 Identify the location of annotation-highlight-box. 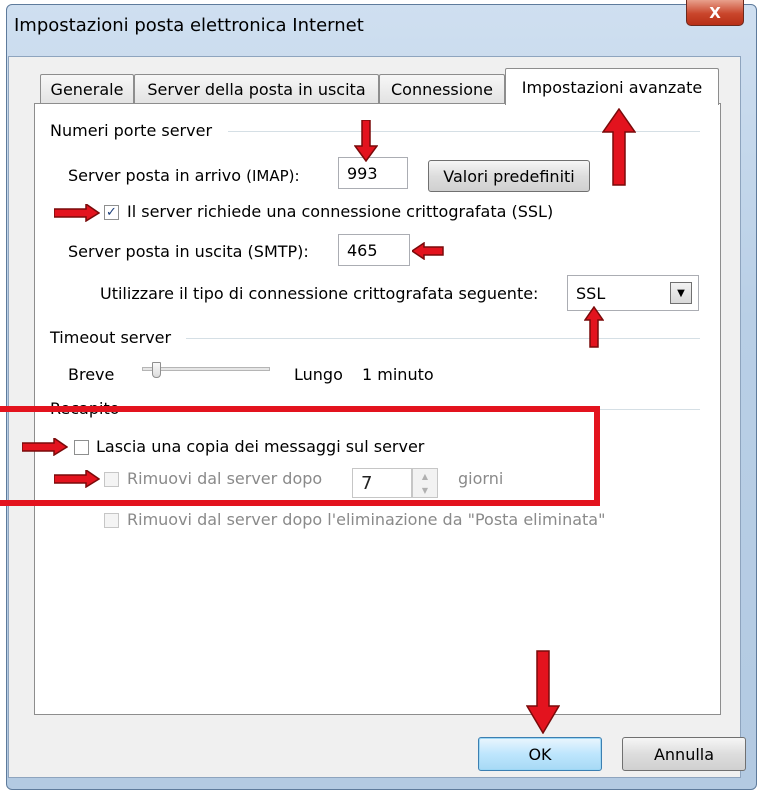
(300, 456).